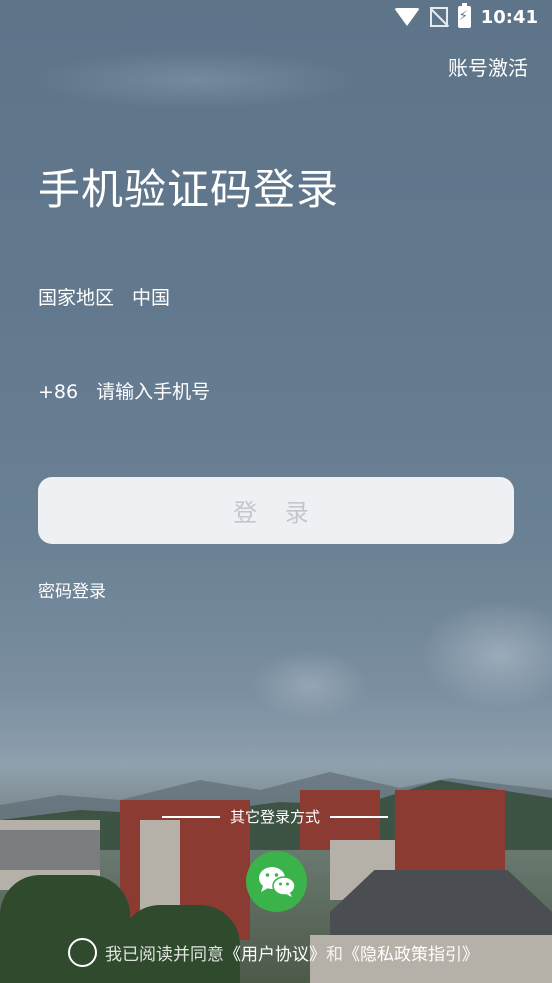 The image size is (552, 983). I want to click on divider-line-left, so click(191, 816).